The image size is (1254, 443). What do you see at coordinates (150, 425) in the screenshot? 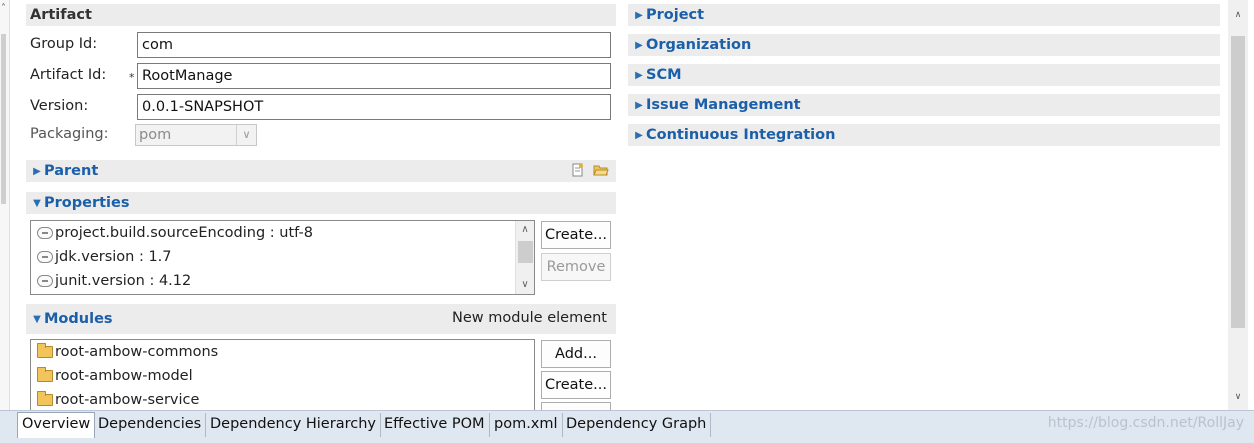
I see `tab-dependencies: Dependencies` at bounding box center [150, 425].